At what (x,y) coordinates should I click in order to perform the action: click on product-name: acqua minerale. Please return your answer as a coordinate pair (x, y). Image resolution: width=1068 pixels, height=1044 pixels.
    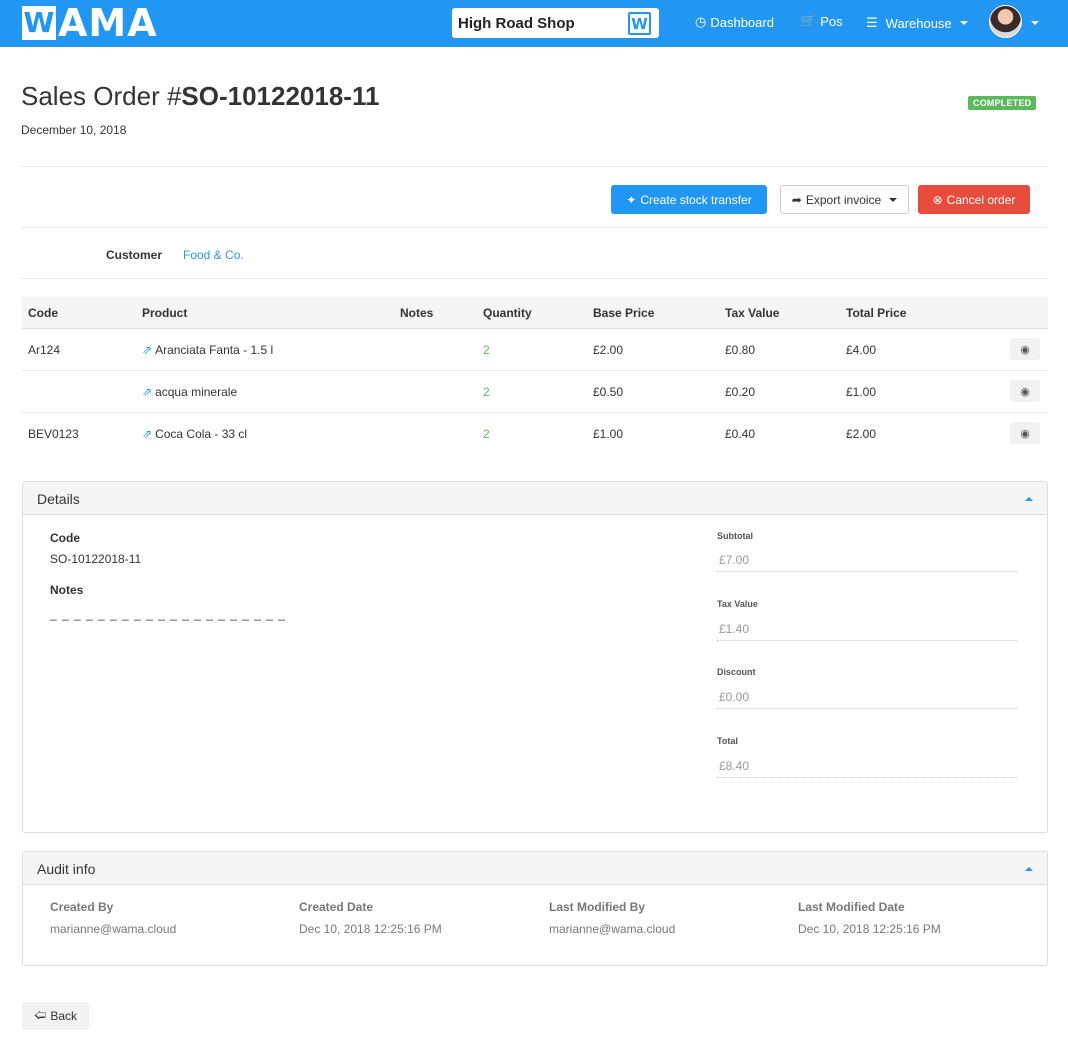
    Looking at the image, I should click on (196, 392).